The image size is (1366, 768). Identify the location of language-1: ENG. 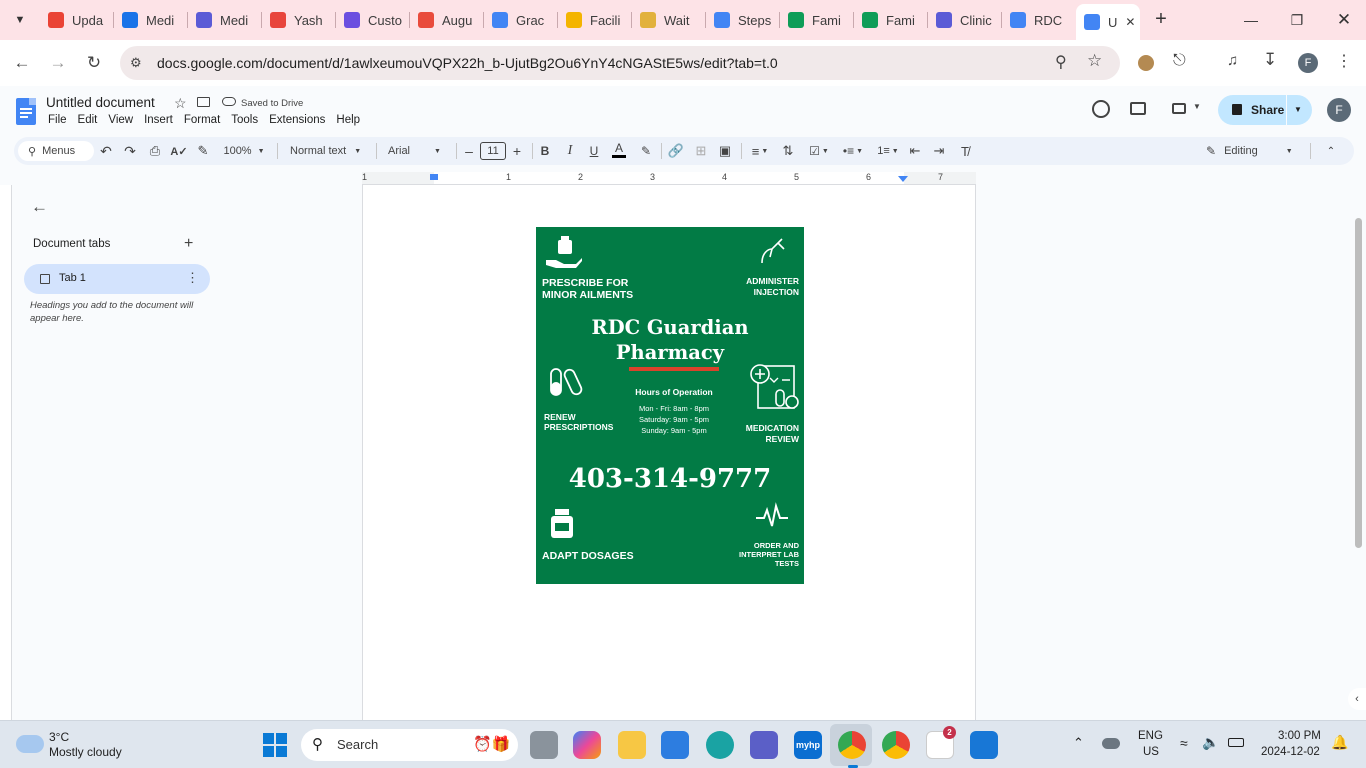
(1150, 736).